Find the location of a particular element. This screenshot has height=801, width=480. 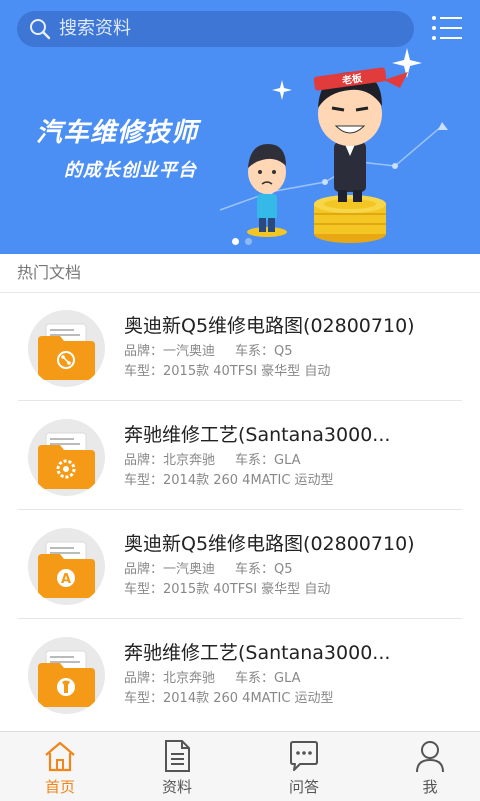

doc-thumbnail: A is located at coordinates (66, 566).